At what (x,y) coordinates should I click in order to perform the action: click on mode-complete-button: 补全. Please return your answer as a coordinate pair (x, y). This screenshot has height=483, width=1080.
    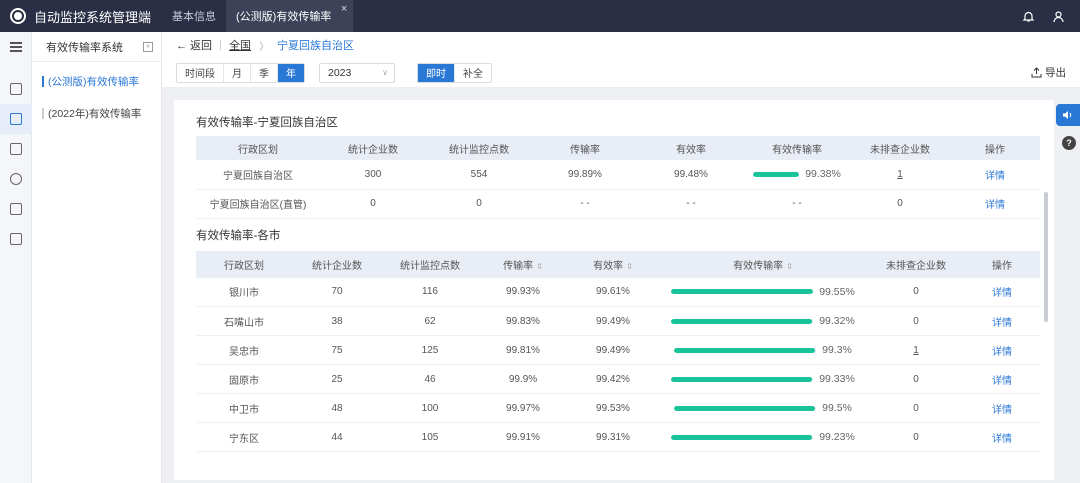
    Looking at the image, I should click on (473, 72).